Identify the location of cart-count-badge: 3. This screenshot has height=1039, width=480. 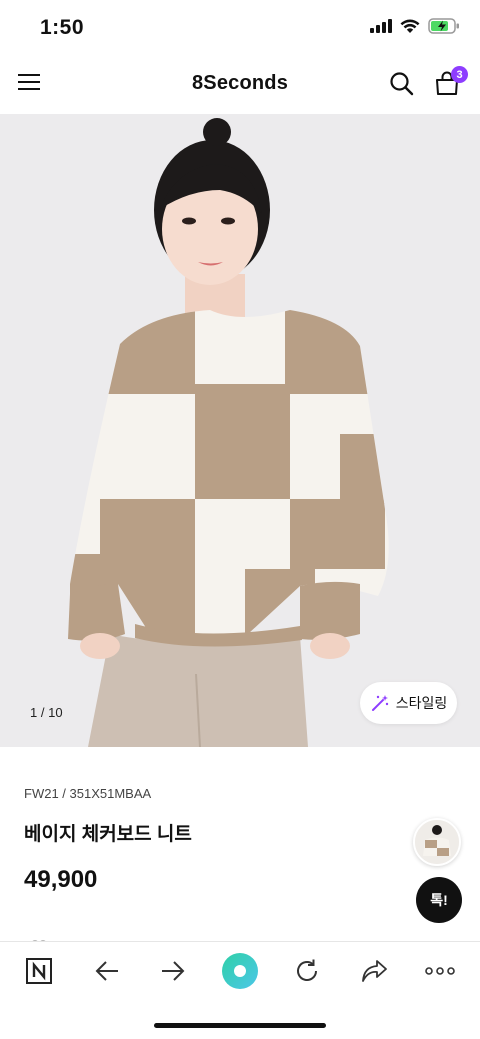
(459, 74).